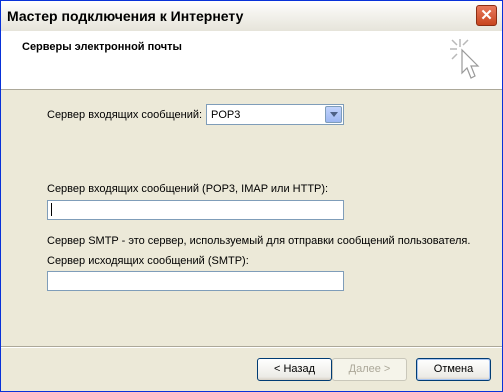  Describe the element at coordinates (226, 115) in the screenshot. I see `incoming-type-value: POP3` at that location.